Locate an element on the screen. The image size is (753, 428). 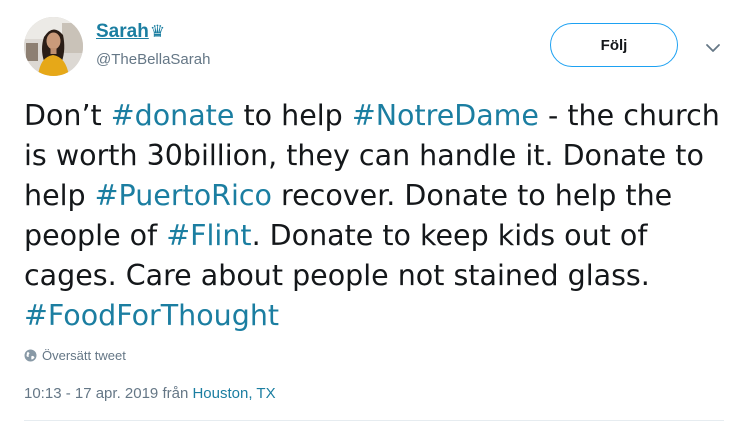
translate-tweet-link: Översätt tweet is located at coordinates (75, 355).